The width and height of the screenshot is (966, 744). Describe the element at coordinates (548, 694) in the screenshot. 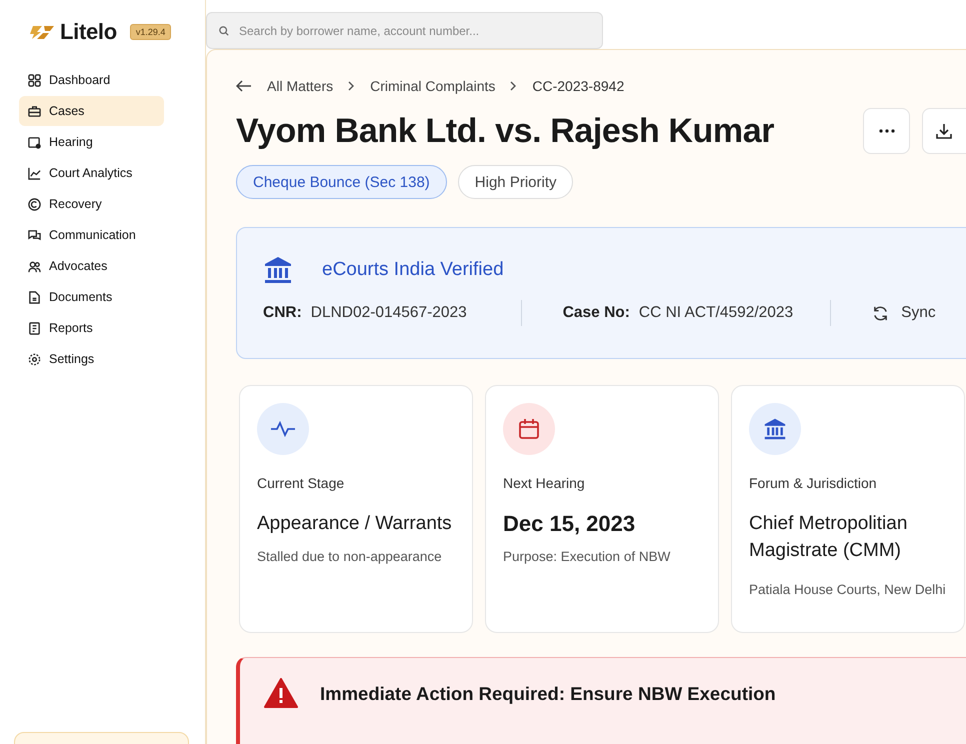

I see `alert-title: Immediate Action Required: Ensure NBW Execution` at that location.